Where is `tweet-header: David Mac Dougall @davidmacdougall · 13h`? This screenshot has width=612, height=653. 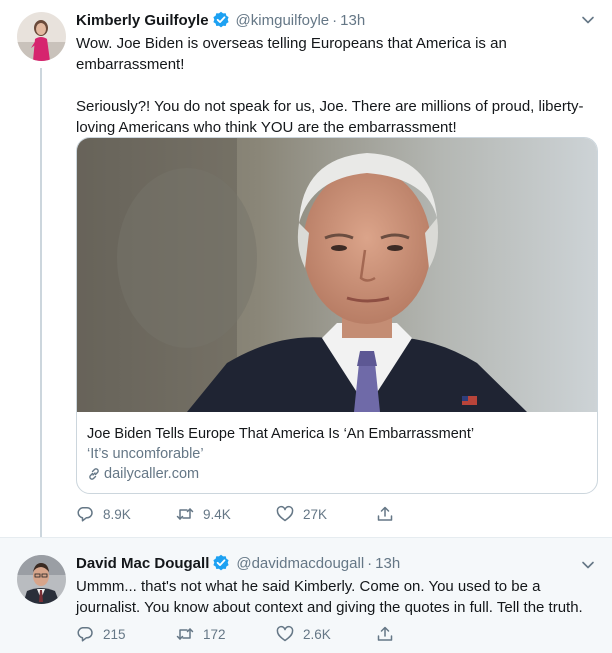
tweet-header: David Mac Dougall @davidmacdougall · 13h is located at coordinates (238, 563).